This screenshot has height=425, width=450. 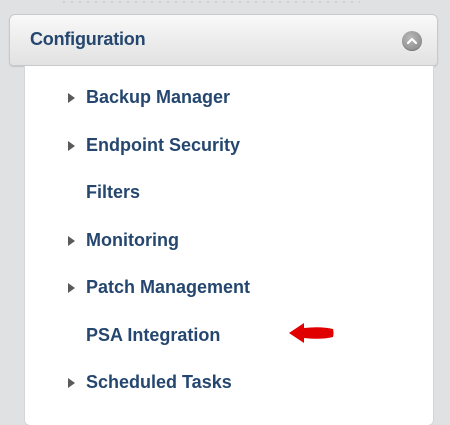 I want to click on top-border-decoration, so click(x=210, y=2).